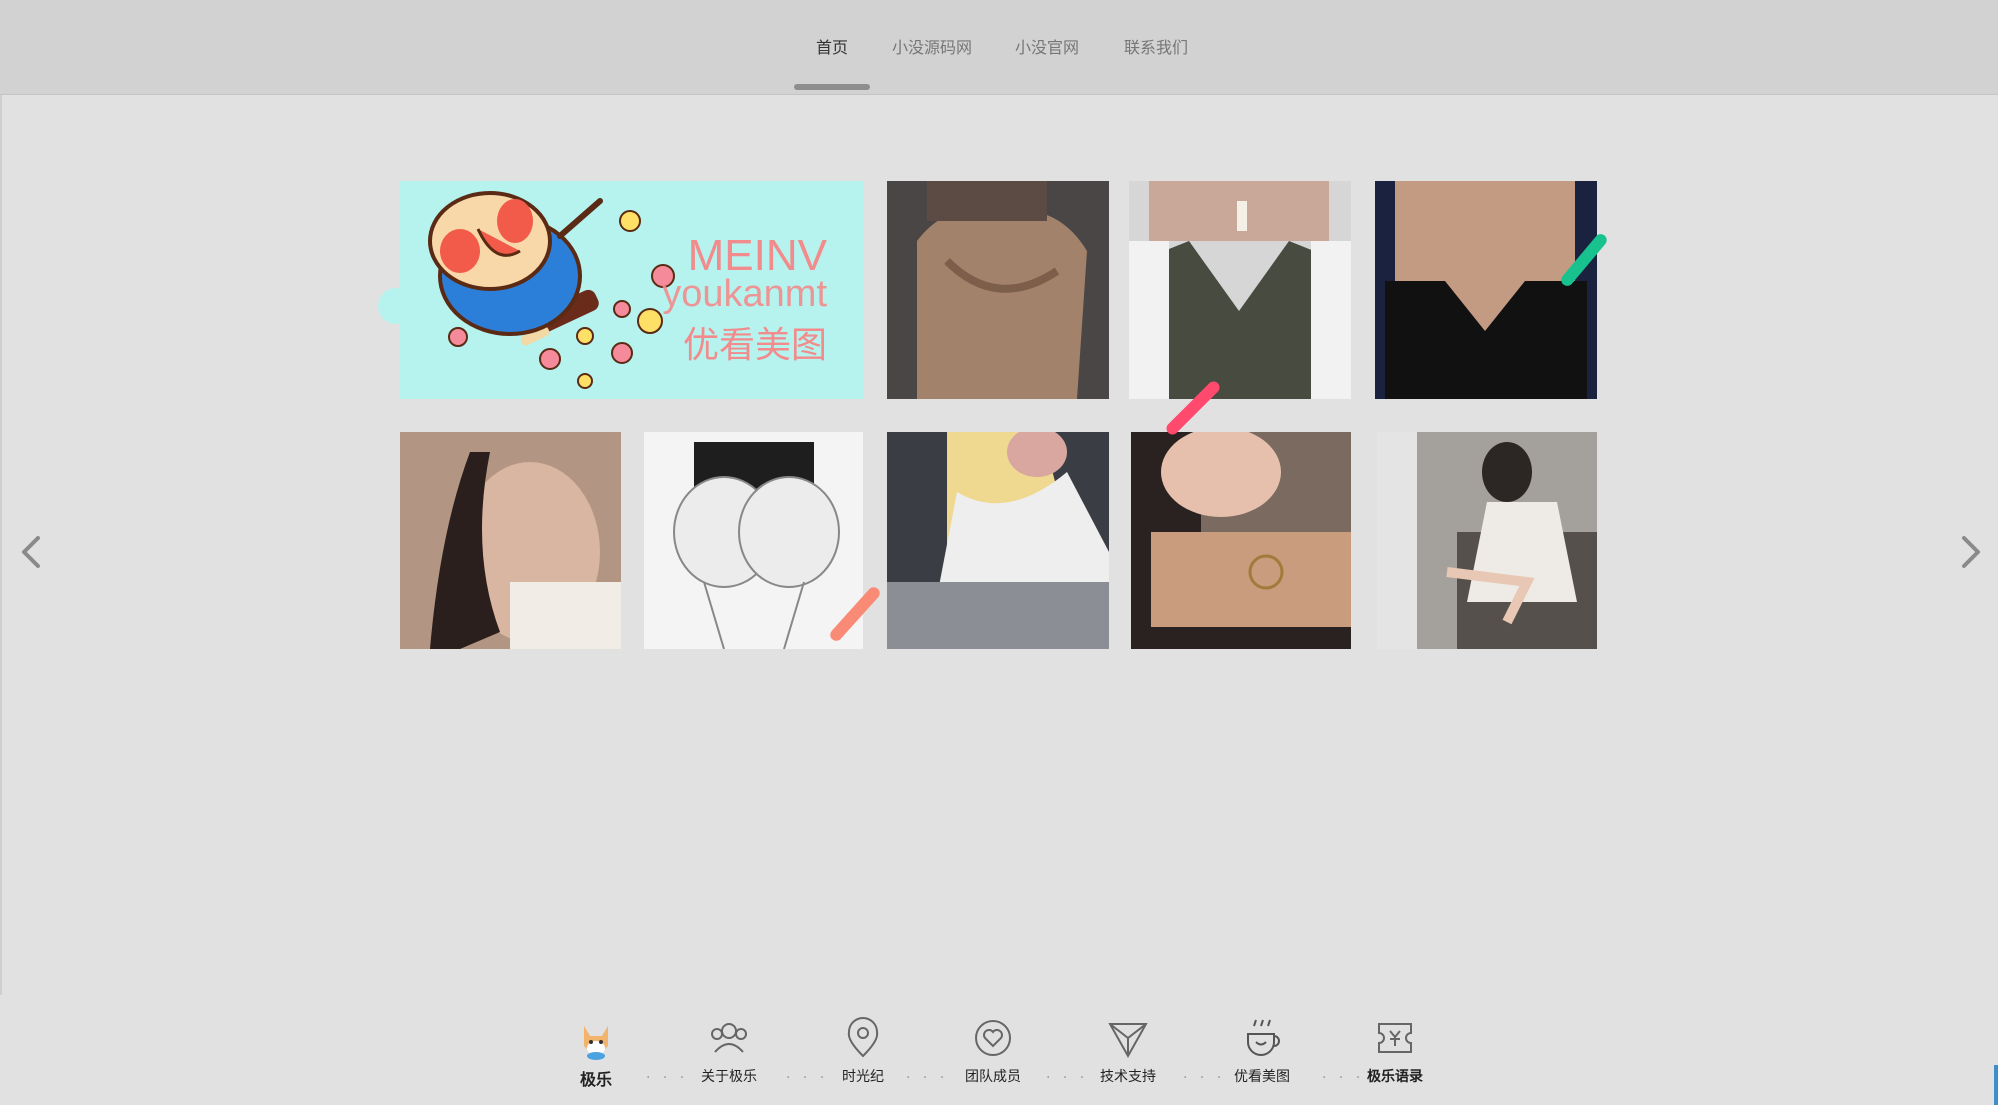  What do you see at coordinates (1, 545) in the screenshot?
I see `left-edge` at bounding box center [1, 545].